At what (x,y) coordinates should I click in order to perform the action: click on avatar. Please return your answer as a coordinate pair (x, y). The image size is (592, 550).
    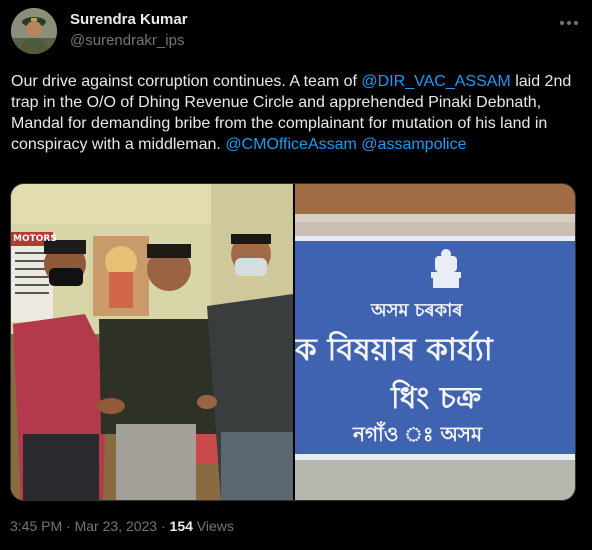
    Looking at the image, I should click on (34, 31).